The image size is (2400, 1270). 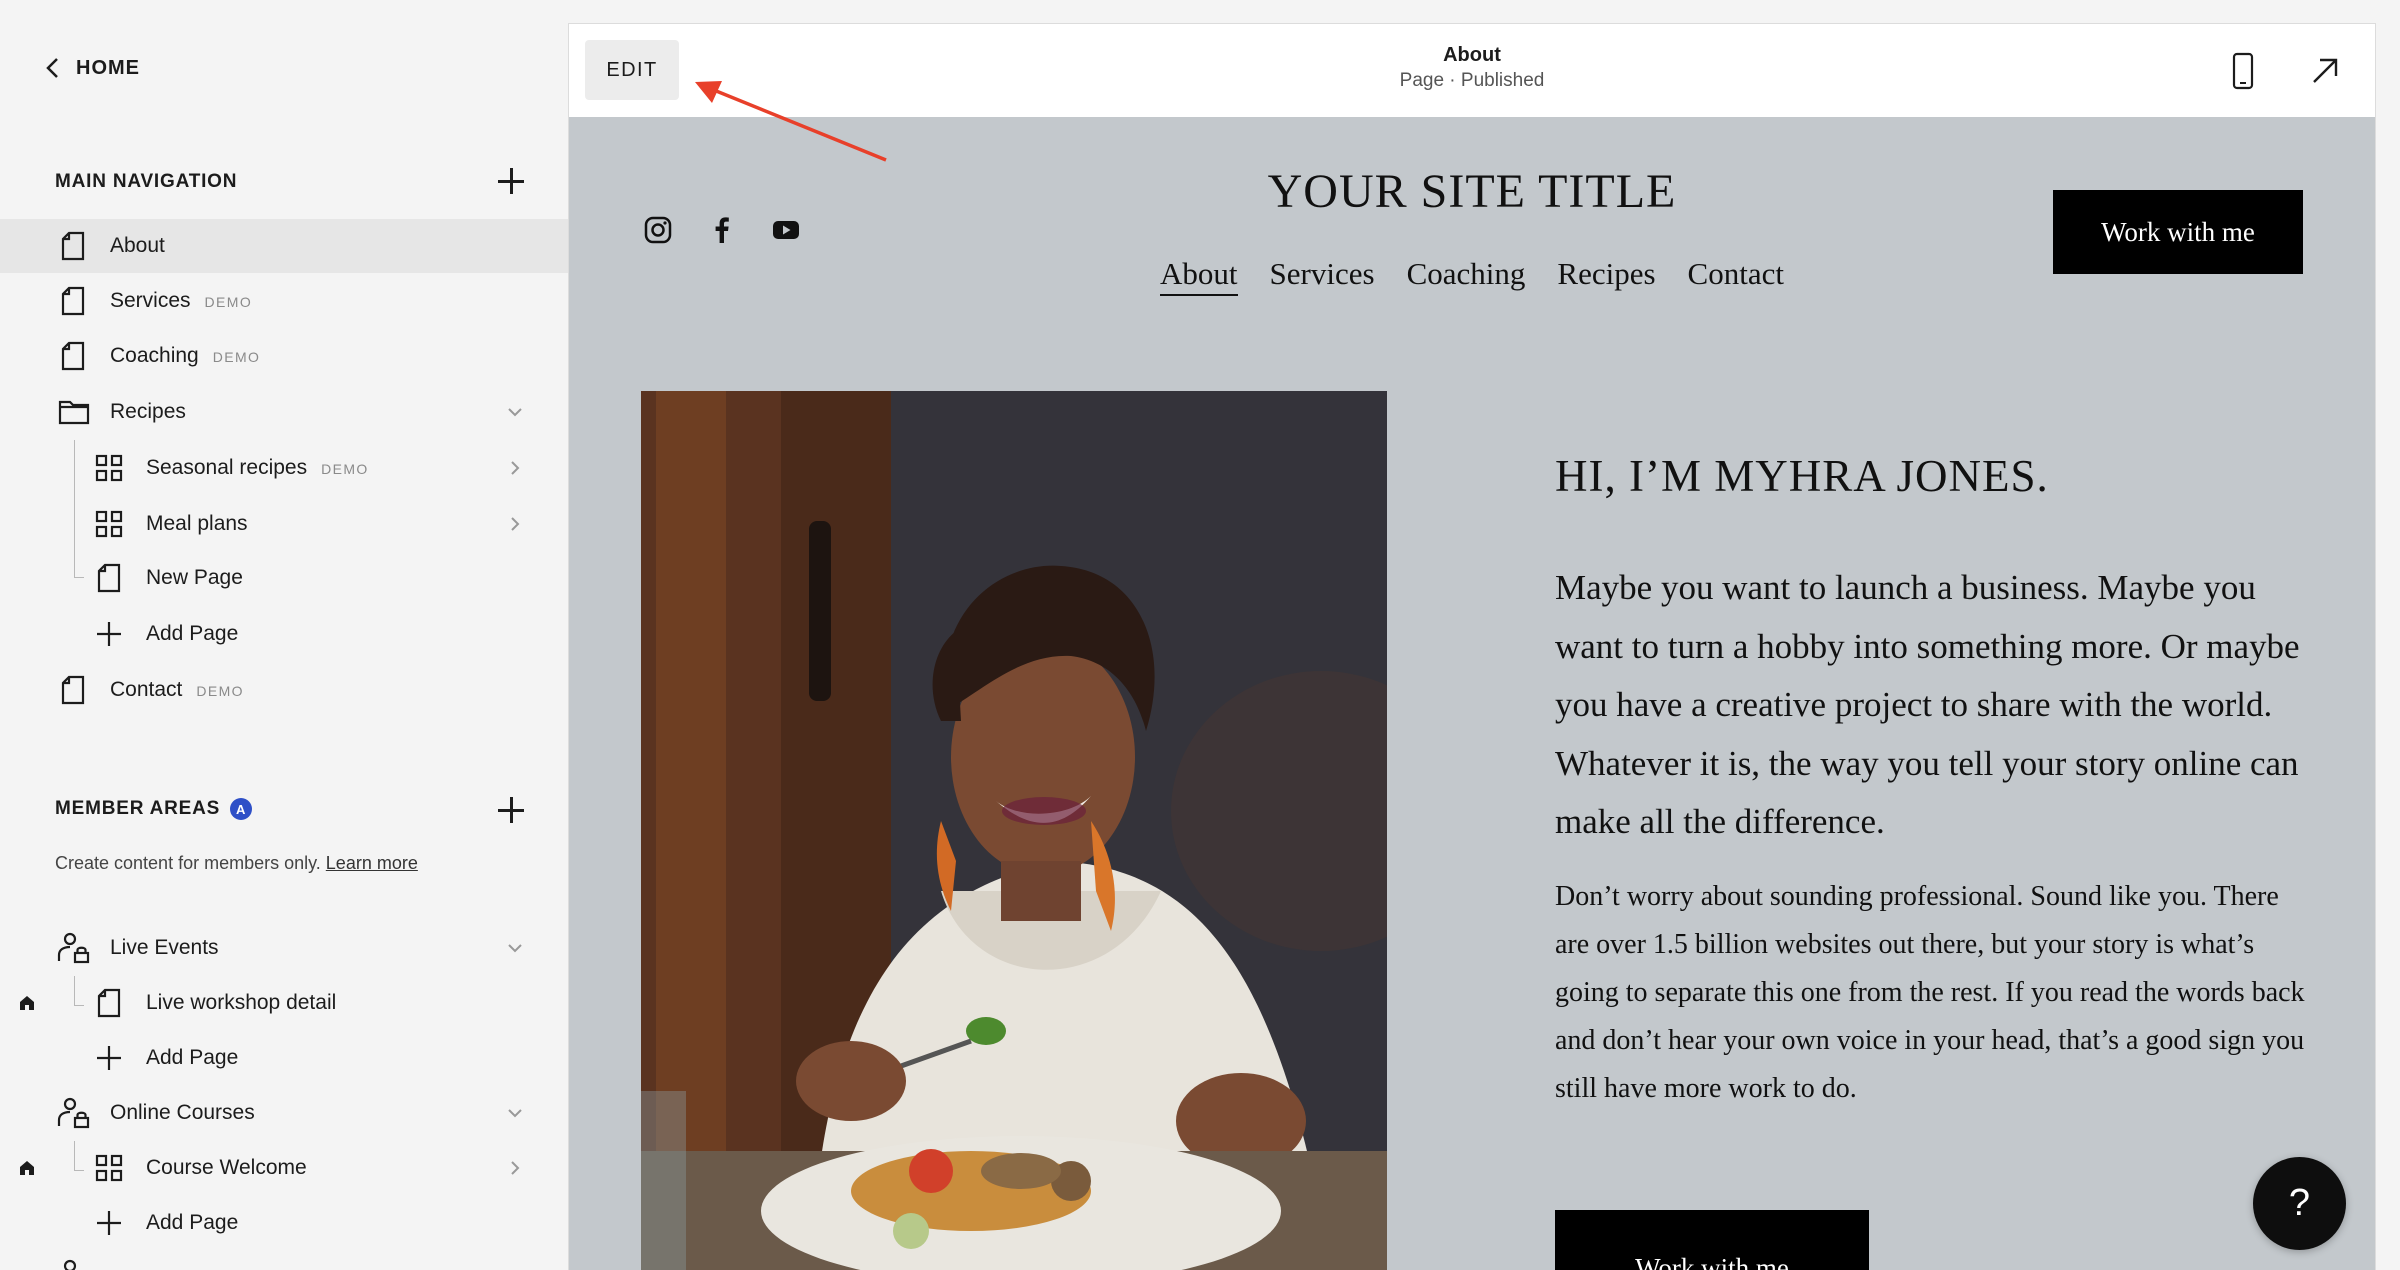 I want to click on sidebar-item-label: New Page, so click(x=194, y=577).